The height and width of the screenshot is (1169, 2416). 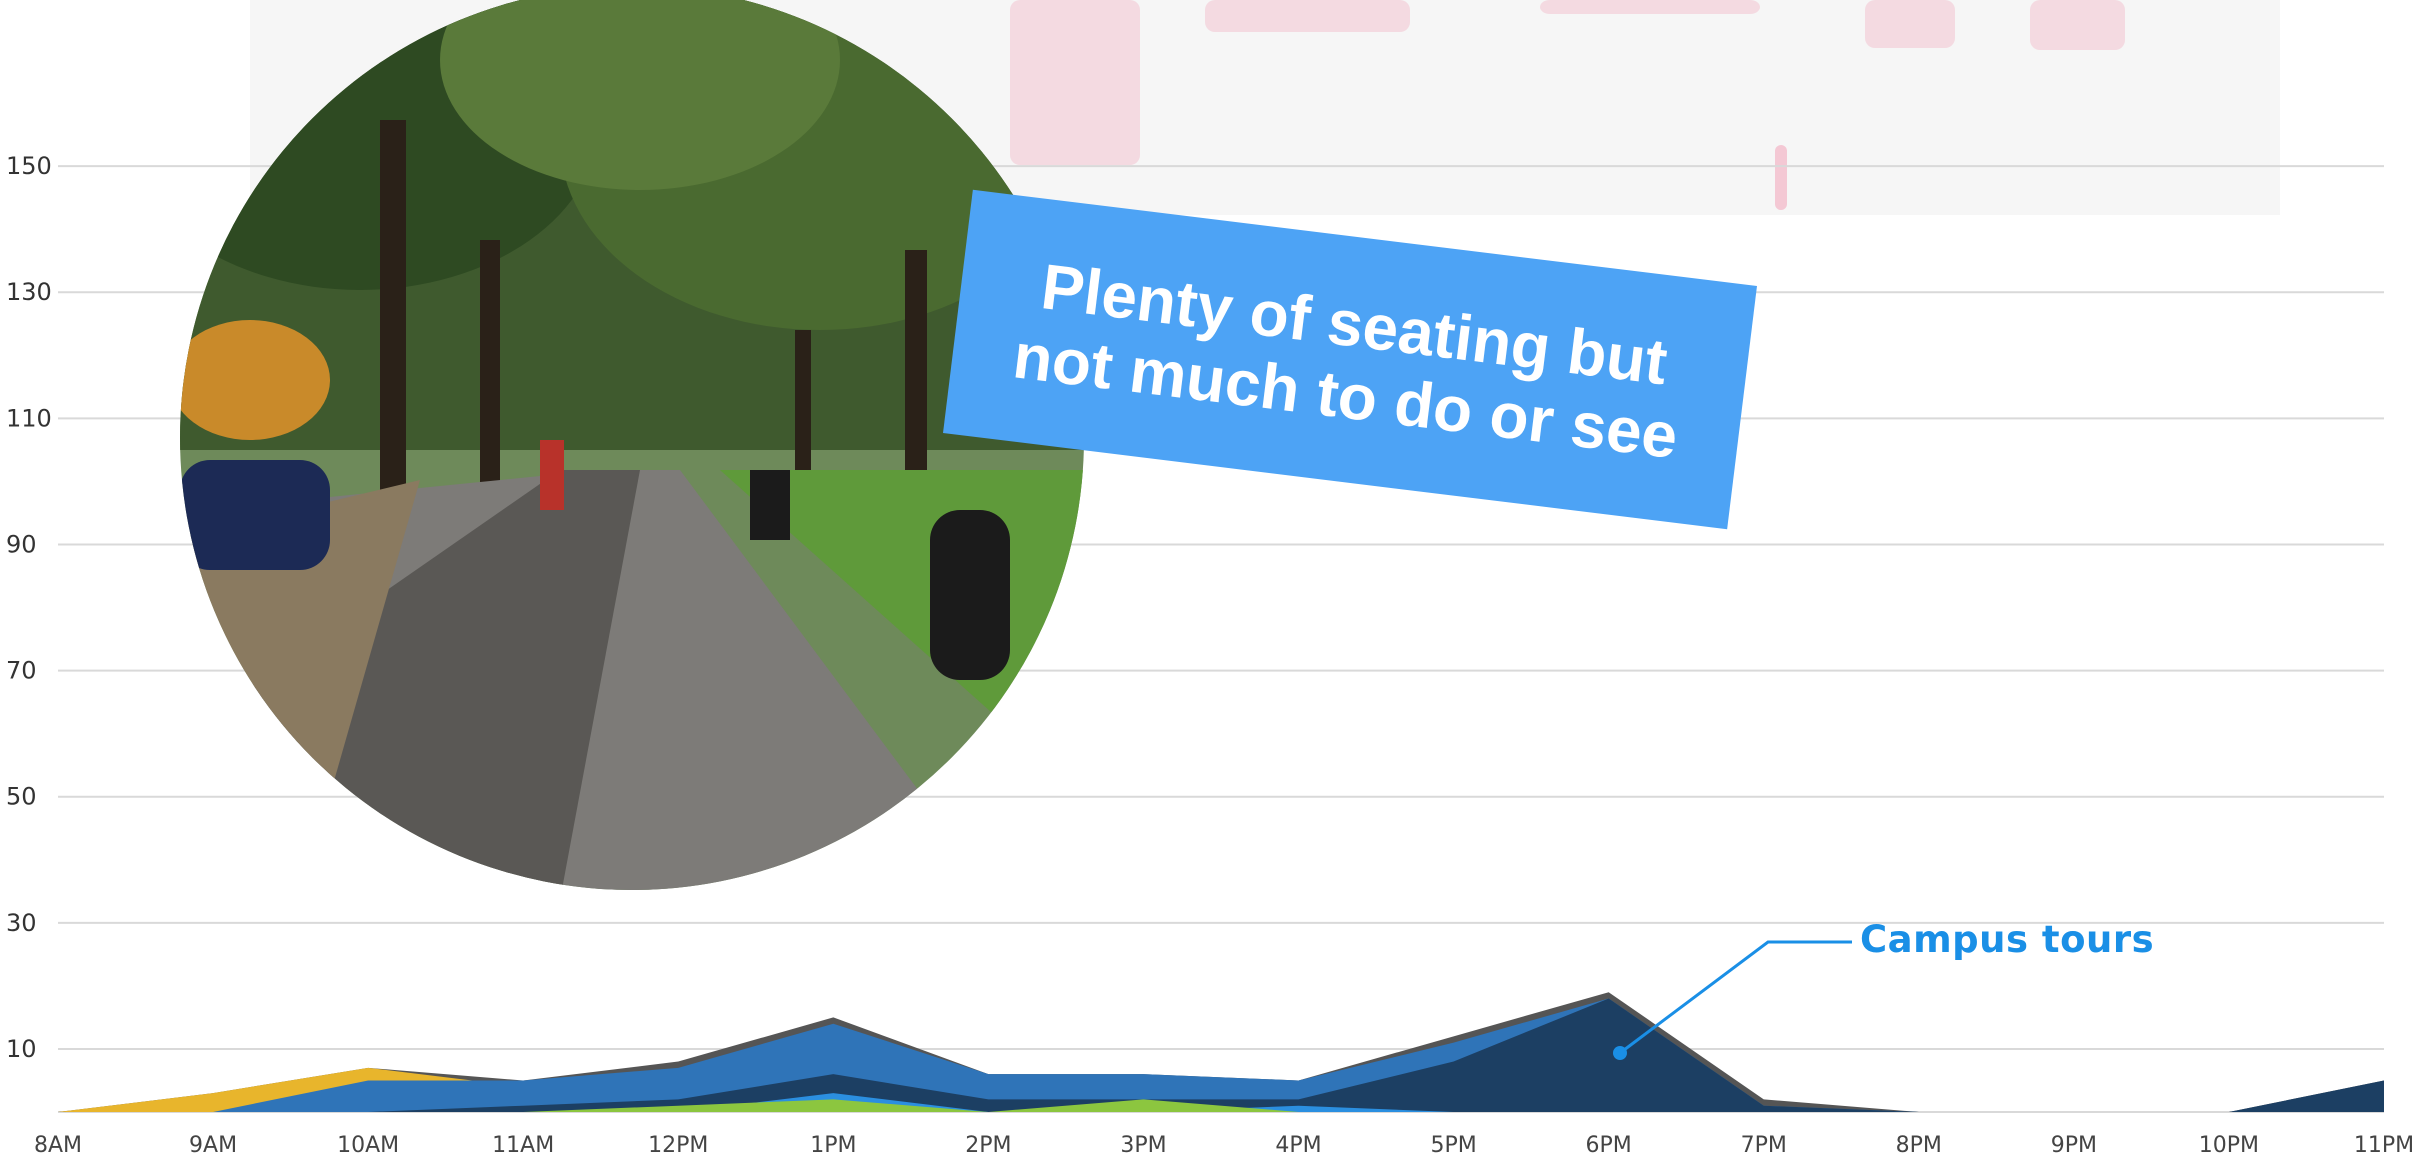 I want to click on x-tick-12PM: 12PM, so click(x=678, y=1145).